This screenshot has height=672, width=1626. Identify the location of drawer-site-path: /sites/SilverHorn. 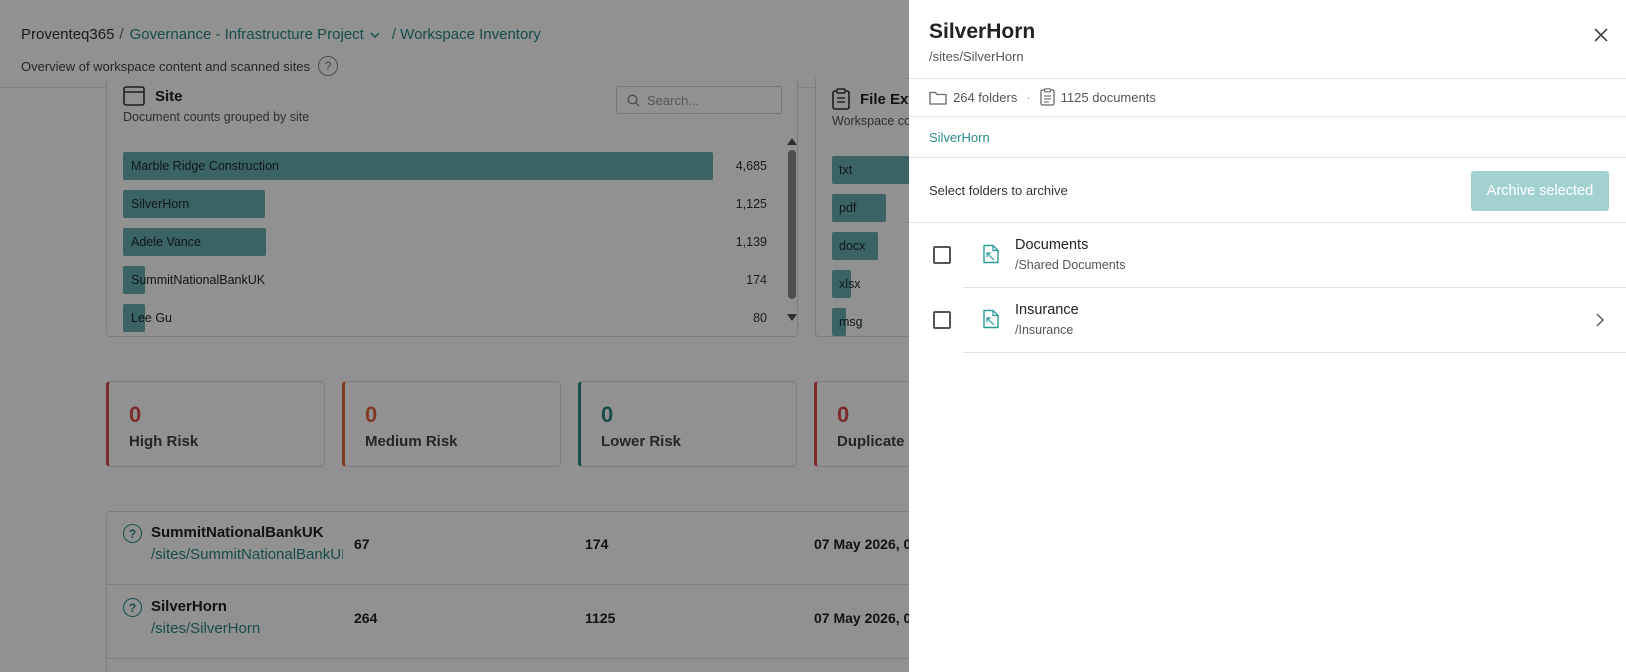
(976, 56).